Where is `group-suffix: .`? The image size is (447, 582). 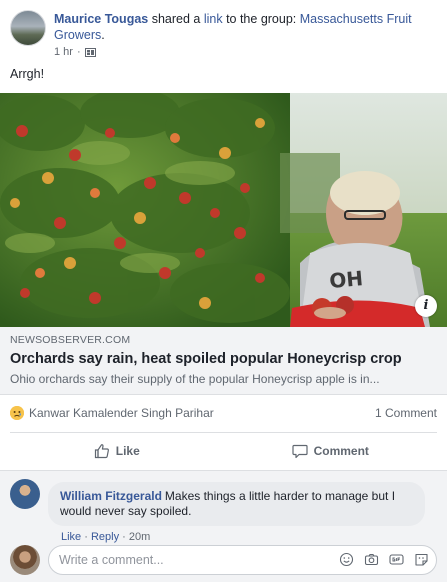 group-suffix: . is located at coordinates (103, 35).